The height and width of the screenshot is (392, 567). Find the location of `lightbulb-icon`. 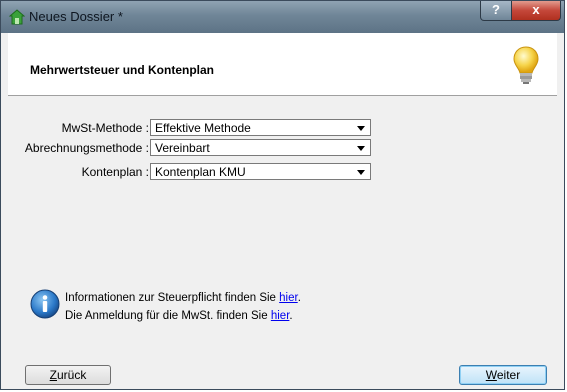

lightbulb-icon is located at coordinates (526, 65).